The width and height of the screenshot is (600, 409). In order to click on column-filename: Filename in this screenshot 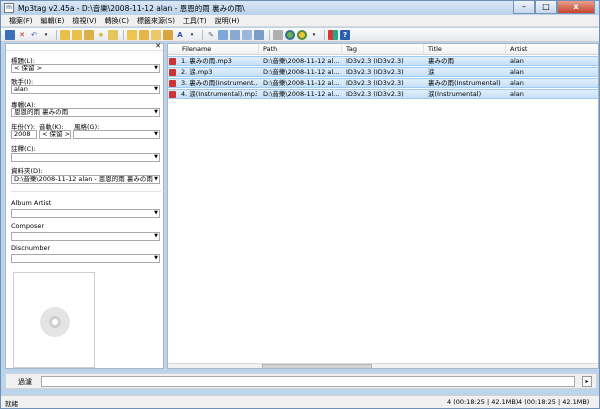, I will do `click(213, 49)`.